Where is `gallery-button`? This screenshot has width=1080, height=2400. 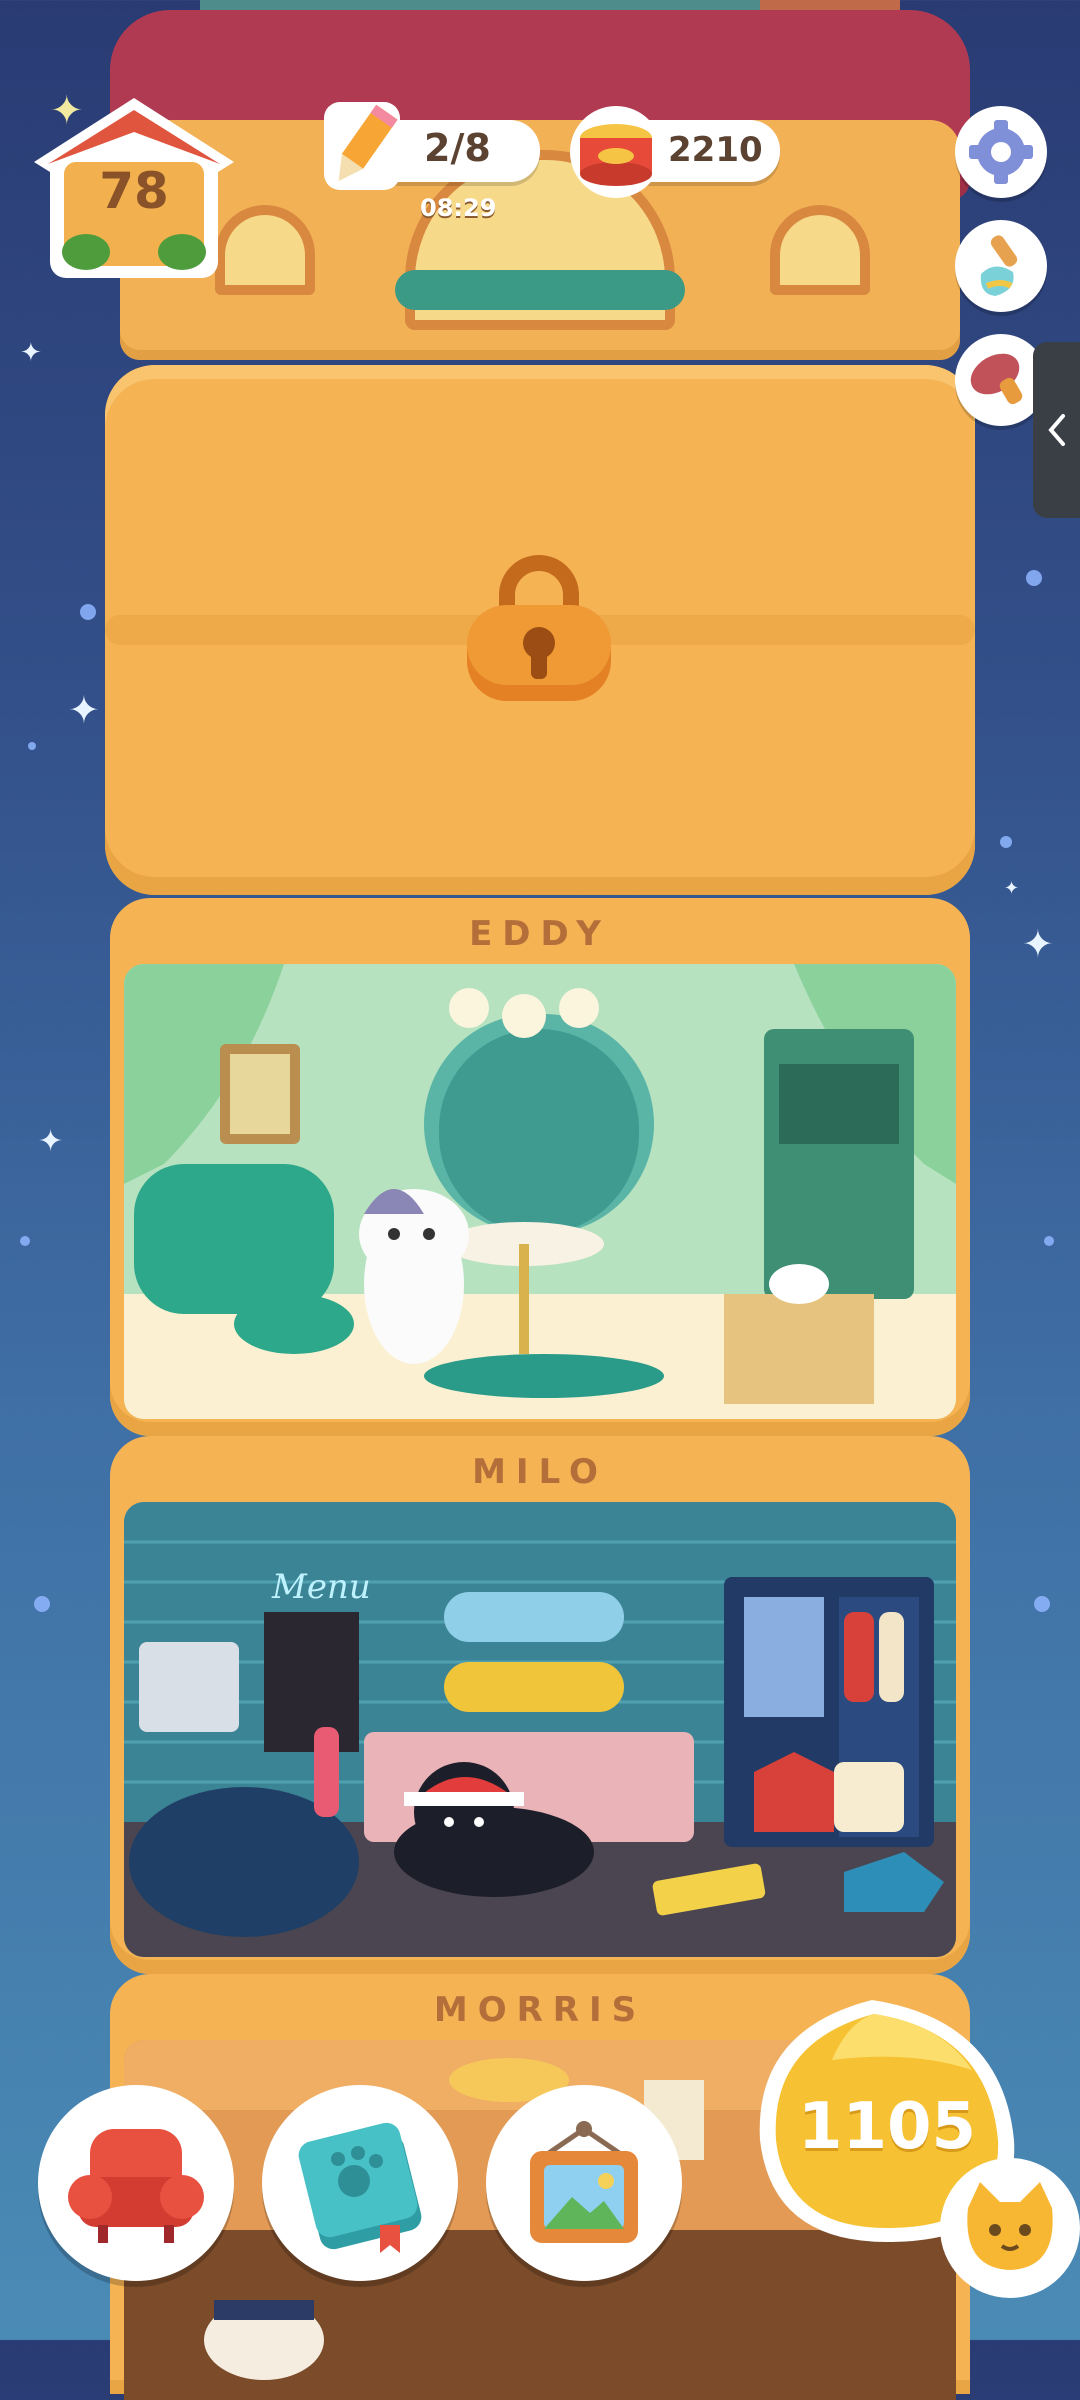
gallery-button is located at coordinates (584, 2183).